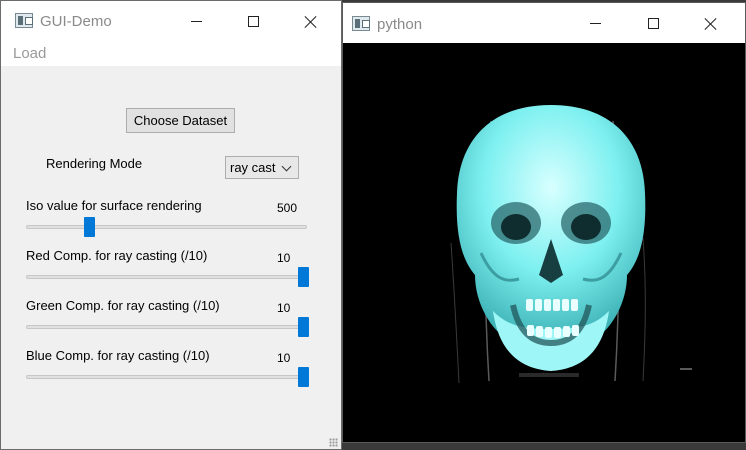  What do you see at coordinates (166, 227) in the screenshot?
I see `iso-value-slider` at bounding box center [166, 227].